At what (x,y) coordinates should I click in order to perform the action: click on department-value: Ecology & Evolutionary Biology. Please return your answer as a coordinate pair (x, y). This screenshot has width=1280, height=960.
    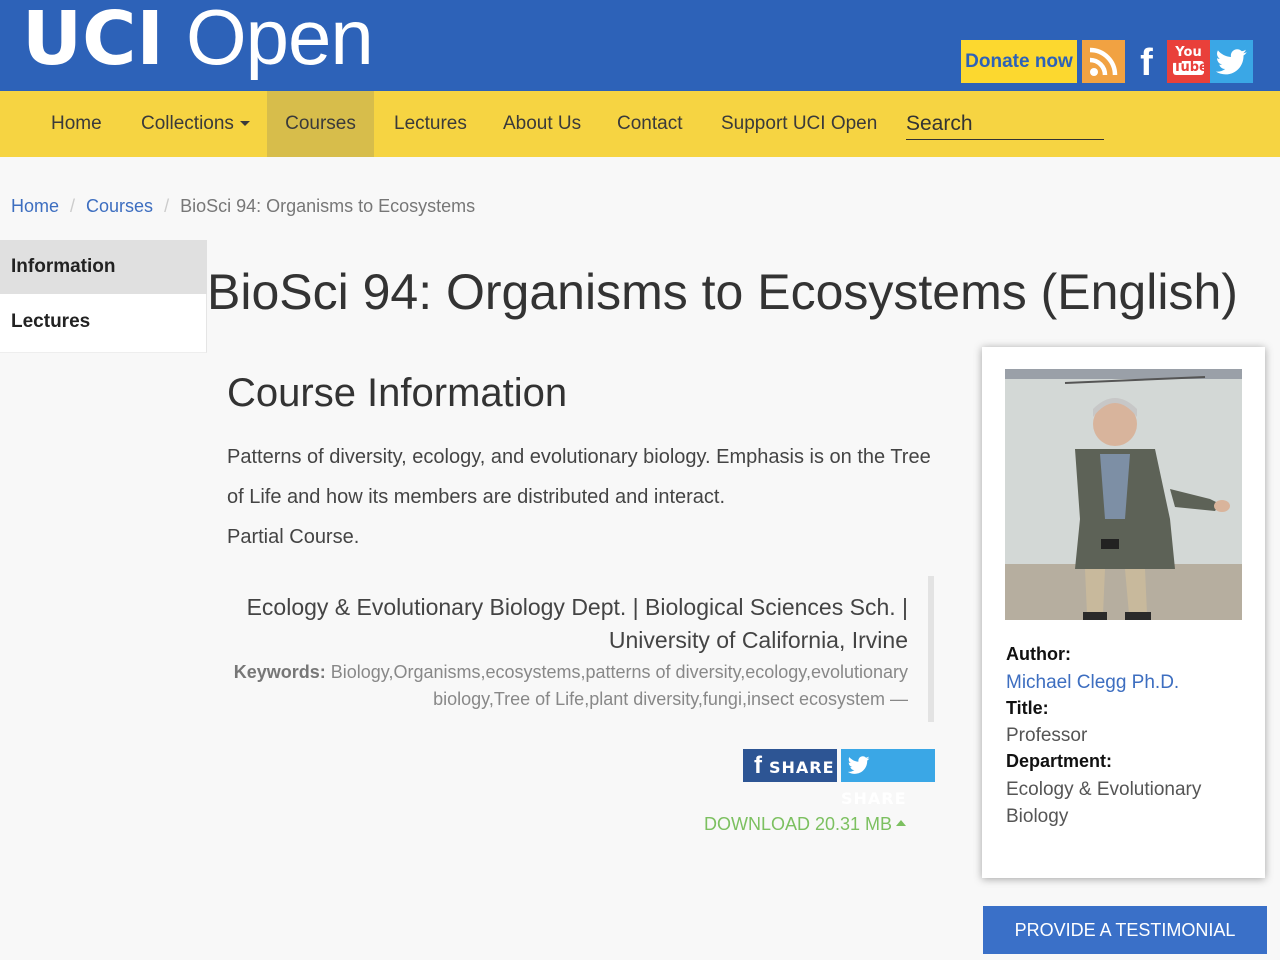
    Looking at the image, I should click on (1126, 803).